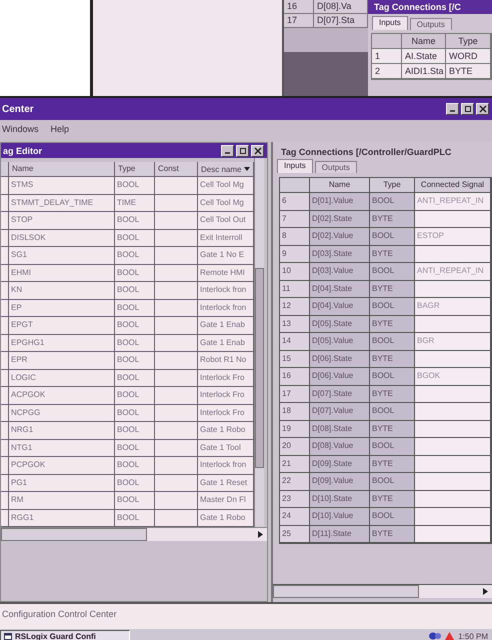 This screenshot has height=640, width=492. What do you see at coordinates (62, 483) in the screenshot?
I see `table-cell: PG1` at bounding box center [62, 483].